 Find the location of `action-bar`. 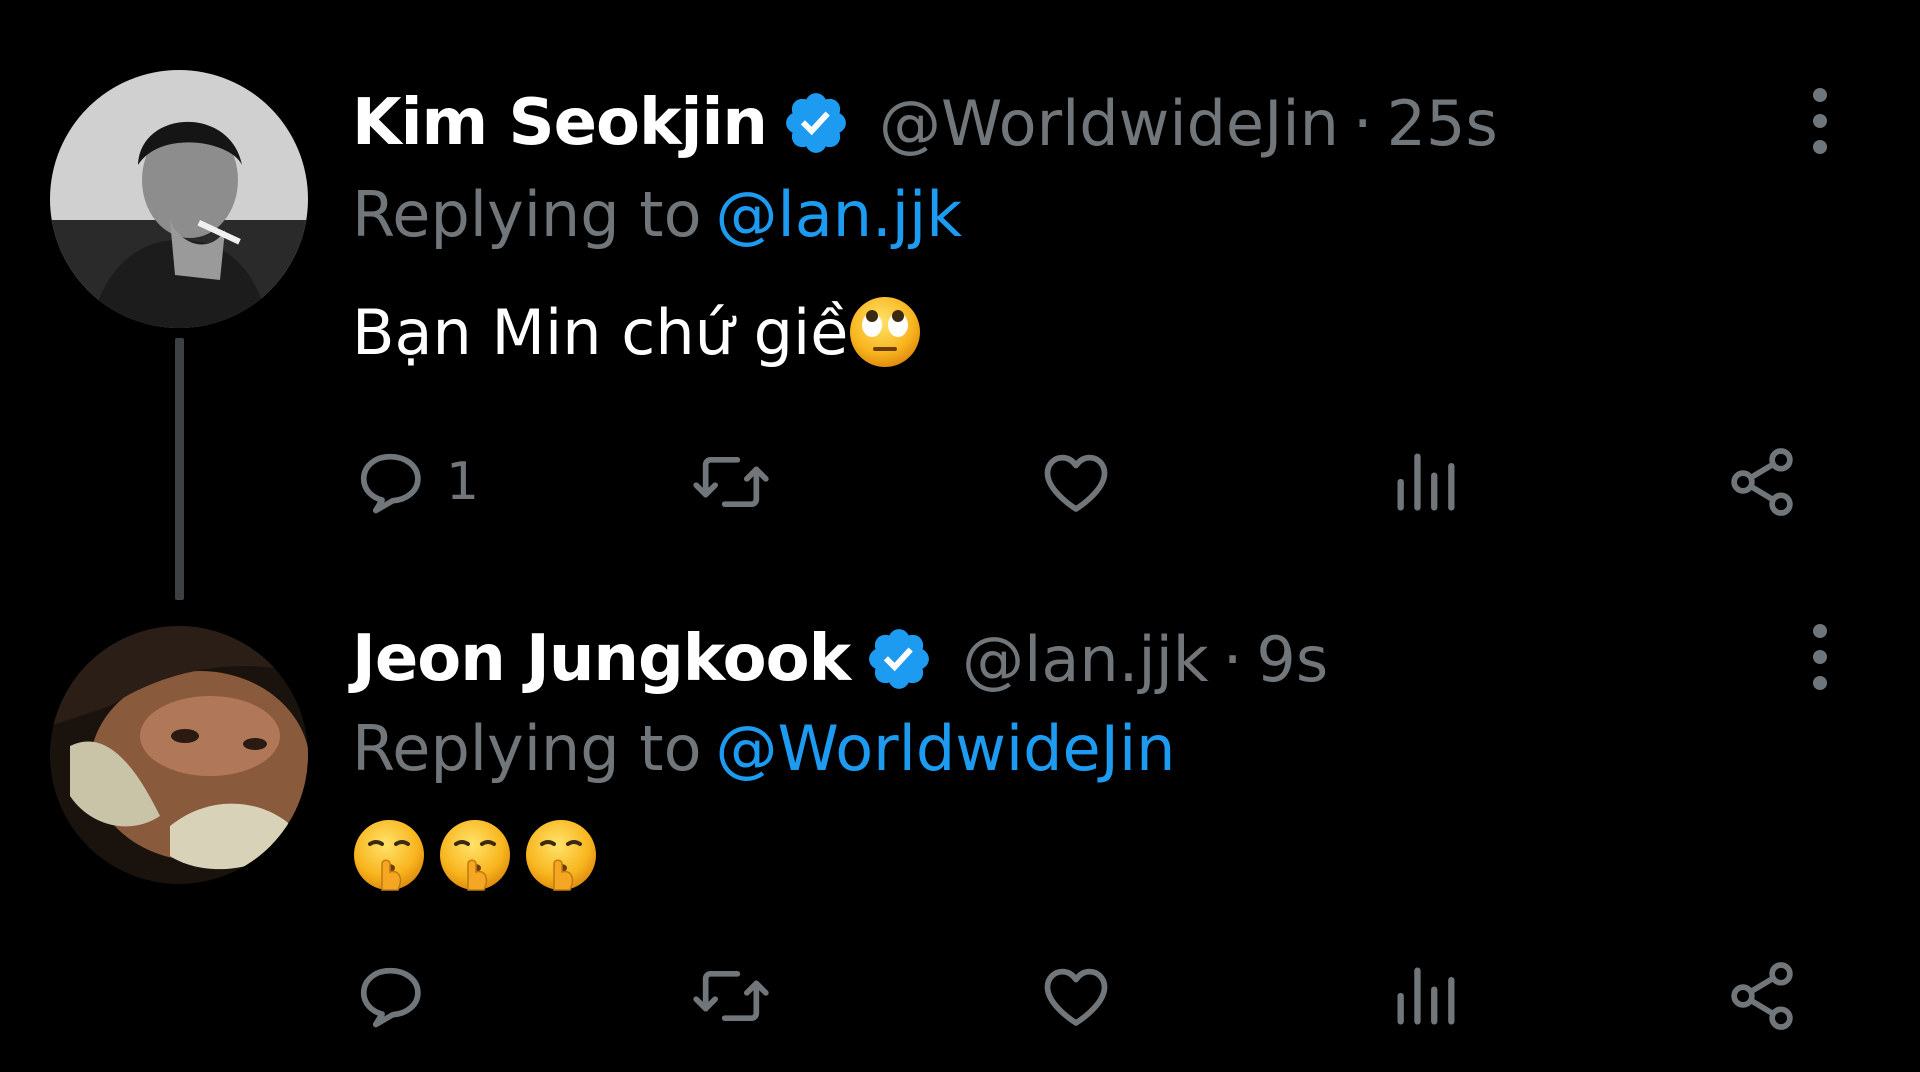

action-bar is located at coordinates (1077, 996).